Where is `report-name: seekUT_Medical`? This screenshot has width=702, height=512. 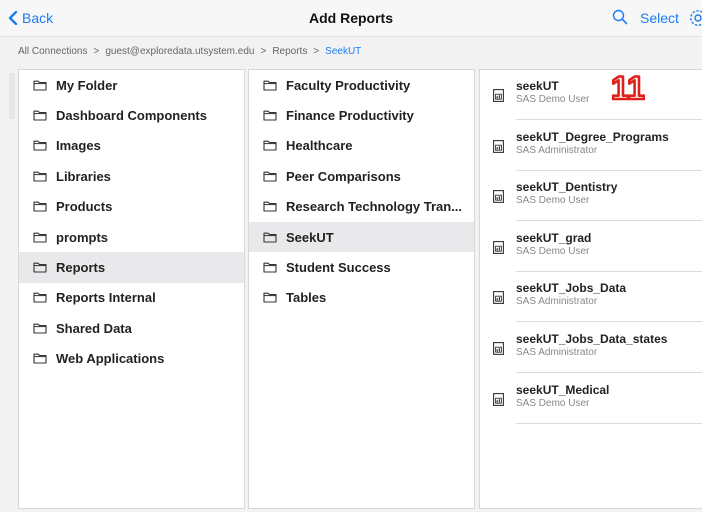
report-name: seekUT_Medical is located at coordinates (563, 389).